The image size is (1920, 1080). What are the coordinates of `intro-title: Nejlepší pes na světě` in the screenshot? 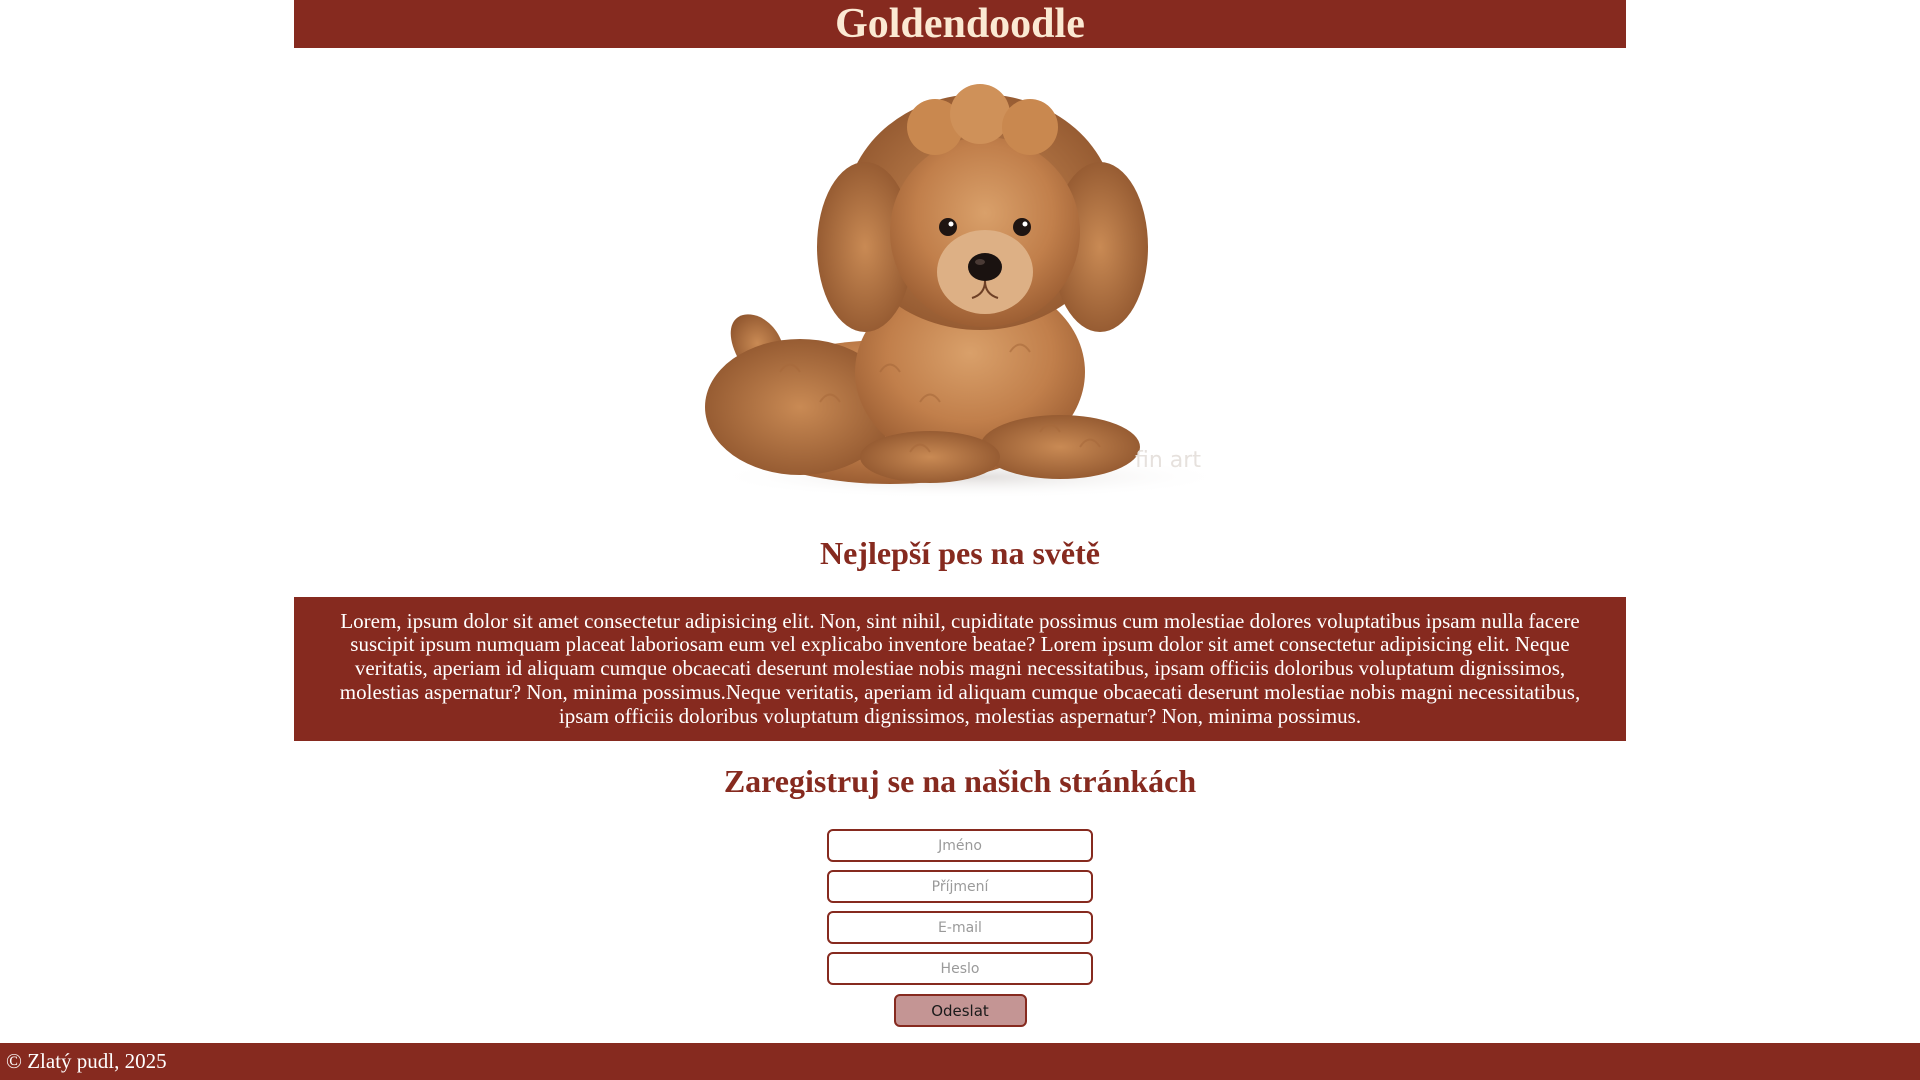 It's located at (960, 553).